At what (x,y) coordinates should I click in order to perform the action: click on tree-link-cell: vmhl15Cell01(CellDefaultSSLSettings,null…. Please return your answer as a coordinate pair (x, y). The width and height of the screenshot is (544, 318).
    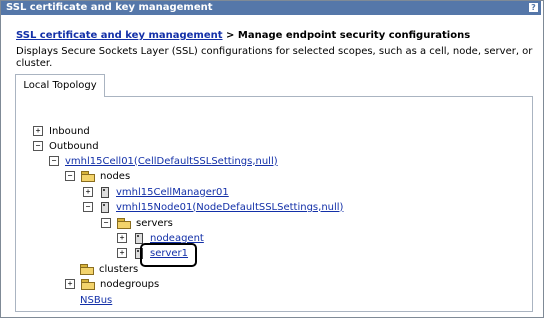
    Looking at the image, I should click on (171, 161).